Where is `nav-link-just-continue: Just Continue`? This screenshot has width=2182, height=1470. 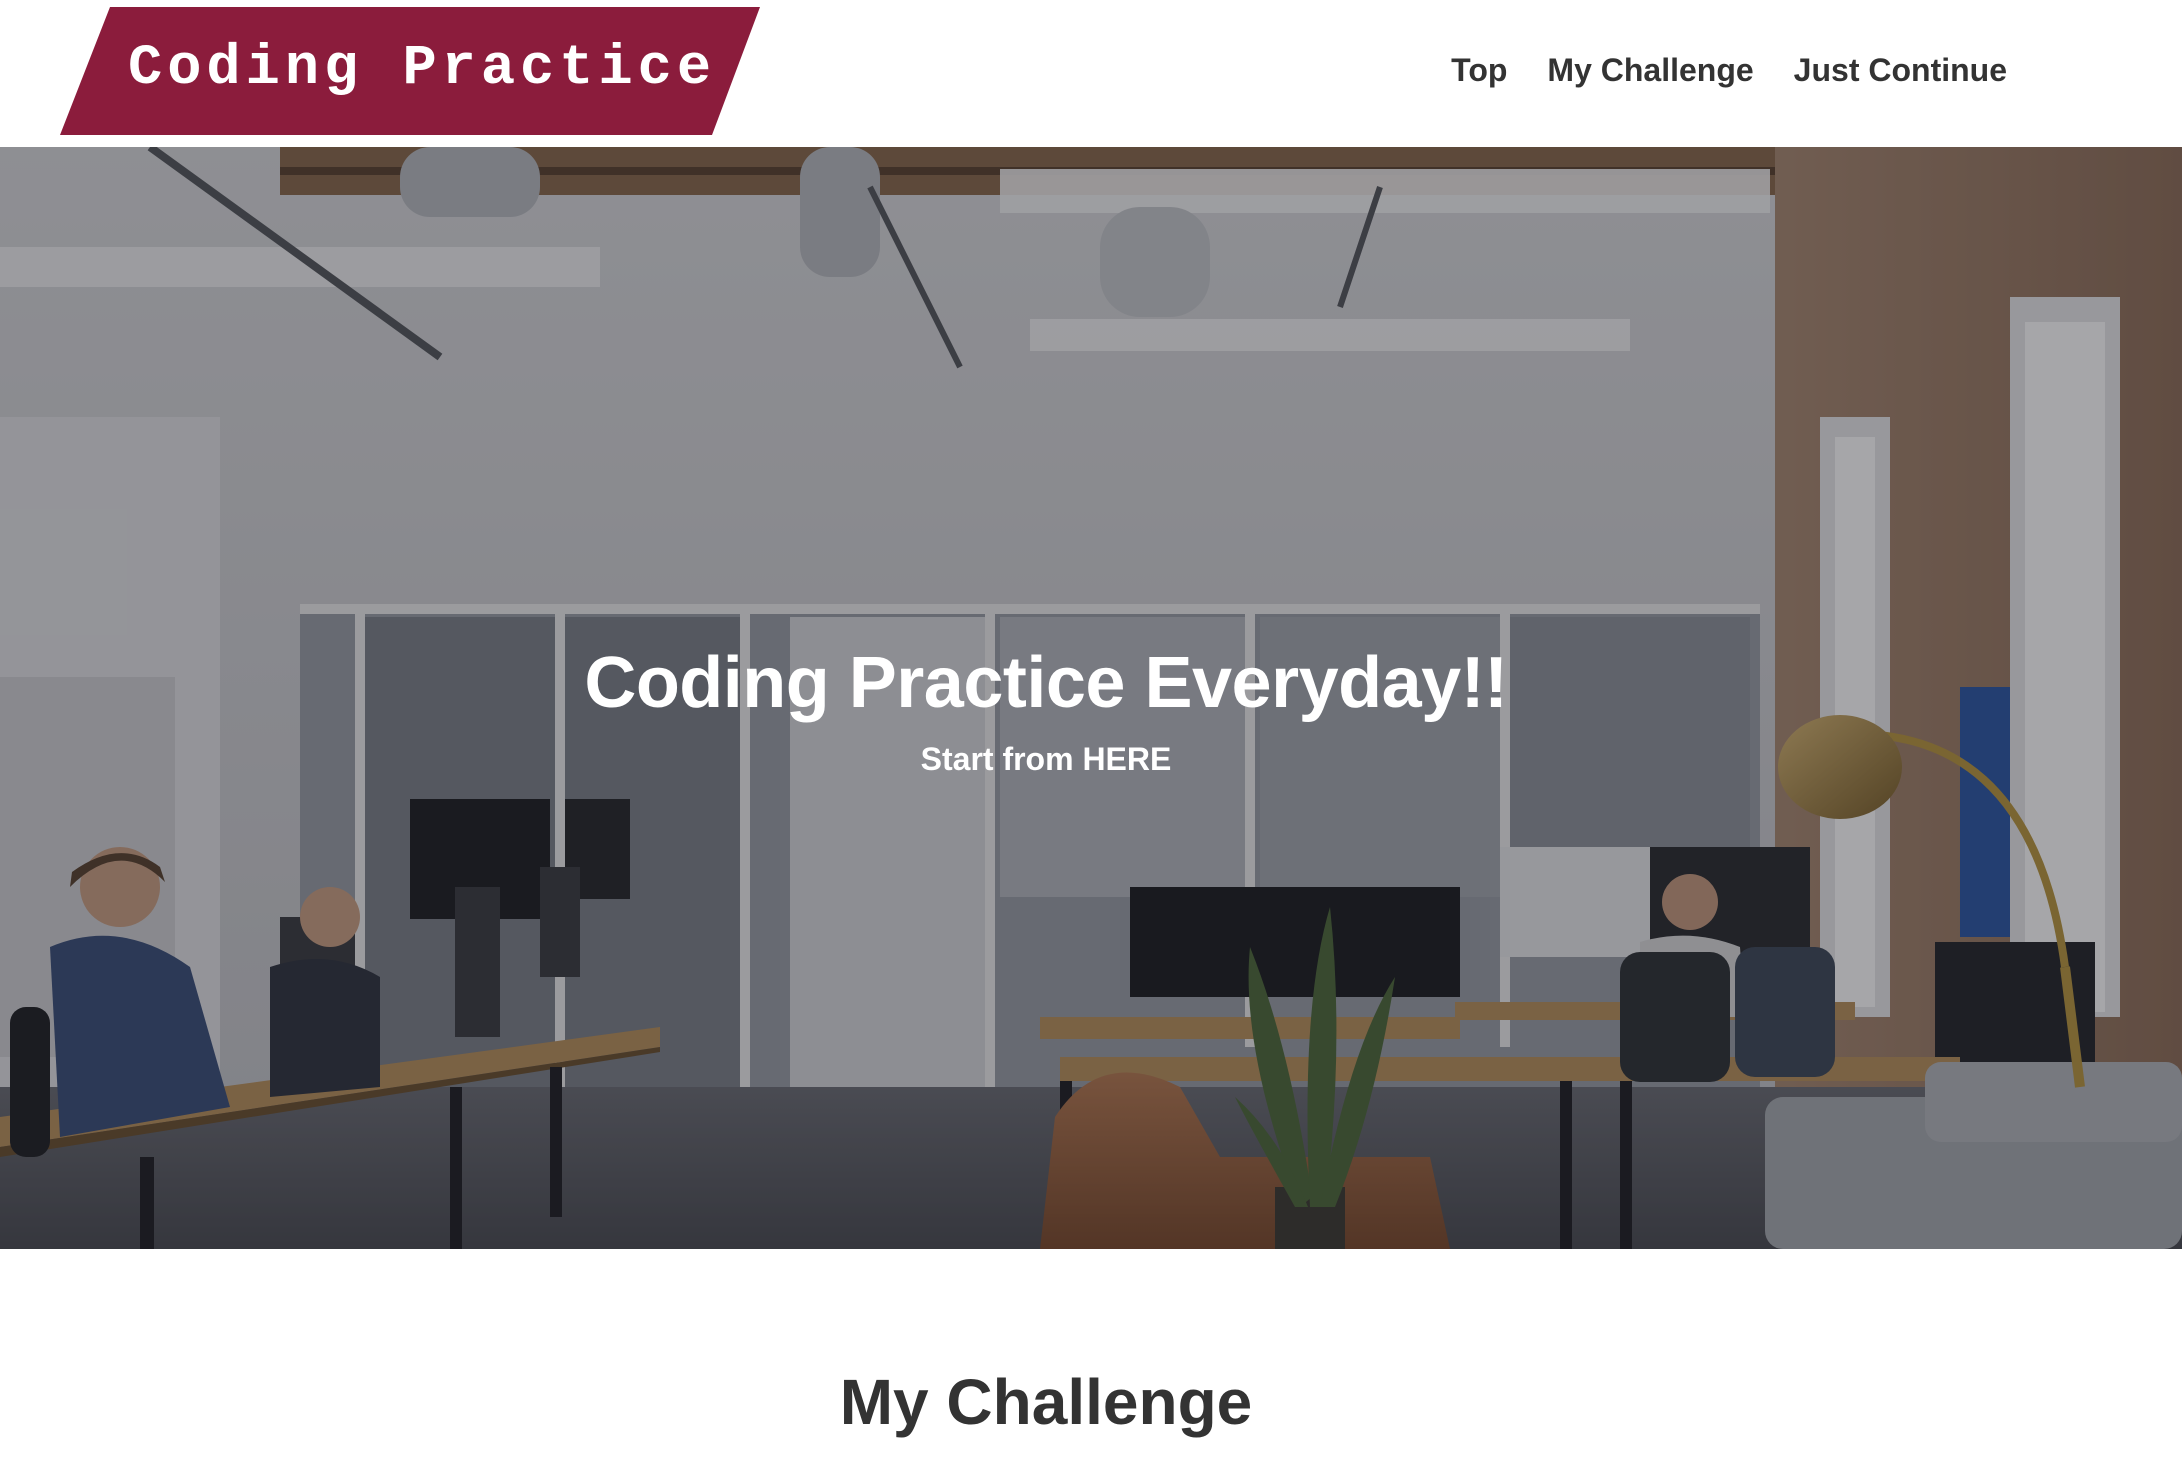 nav-link-just-continue: Just Continue is located at coordinates (1900, 70).